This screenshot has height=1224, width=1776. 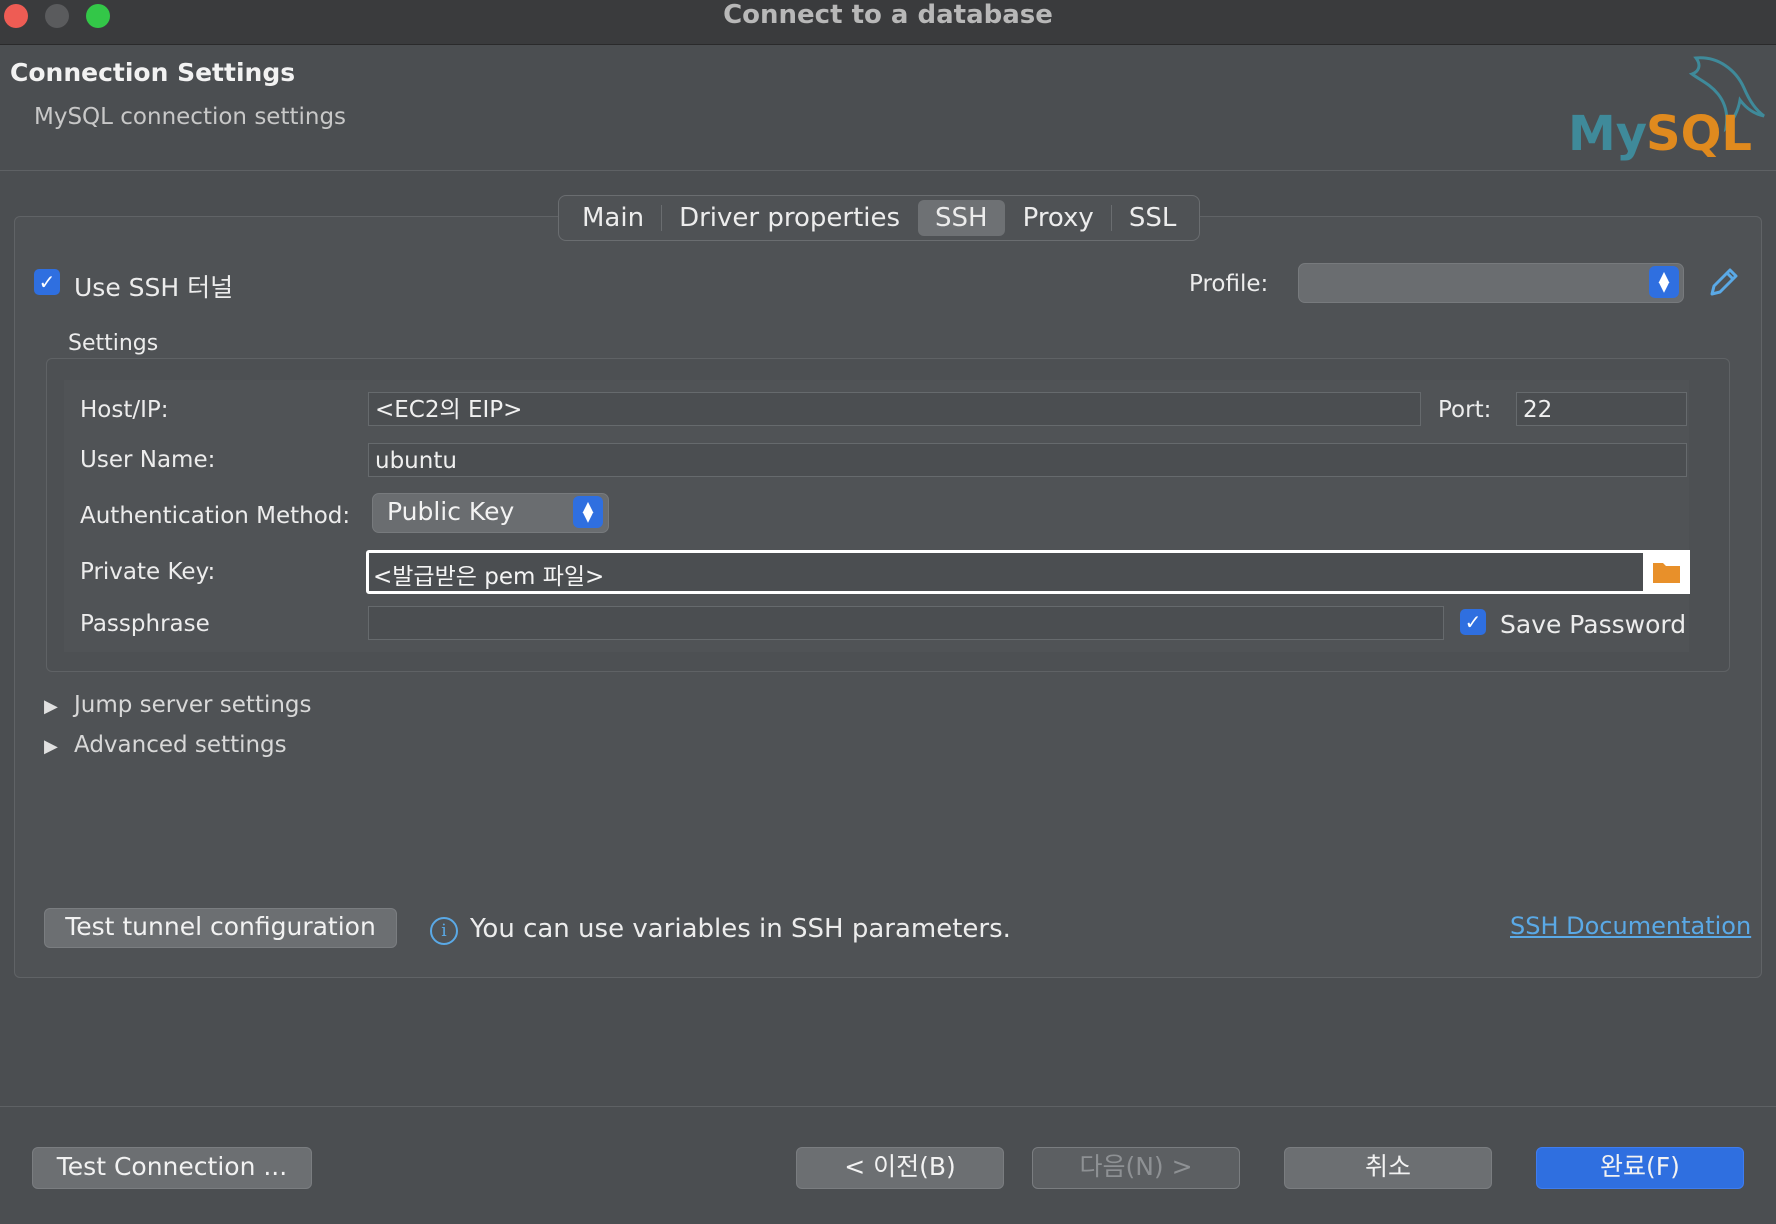 I want to click on browse-file-button, so click(x=1666, y=572).